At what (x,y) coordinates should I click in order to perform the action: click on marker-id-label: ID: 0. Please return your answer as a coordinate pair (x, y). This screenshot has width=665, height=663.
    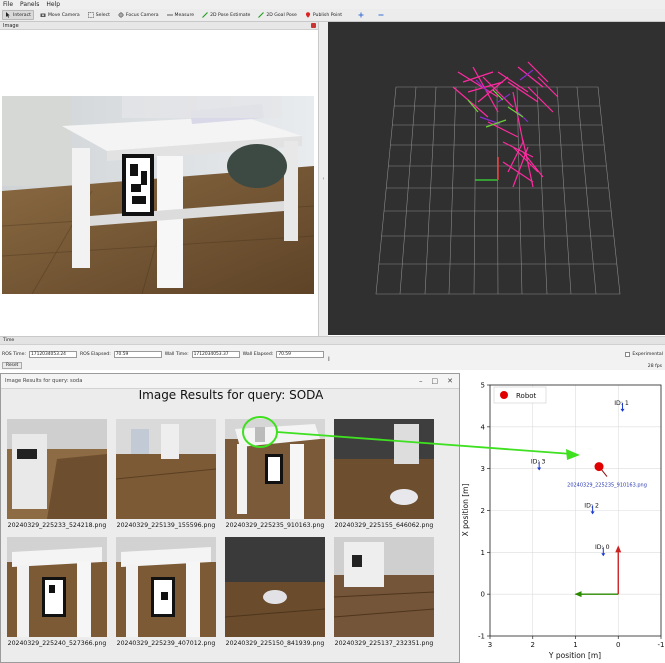
    Looking at the image, I should click on (602, 547).